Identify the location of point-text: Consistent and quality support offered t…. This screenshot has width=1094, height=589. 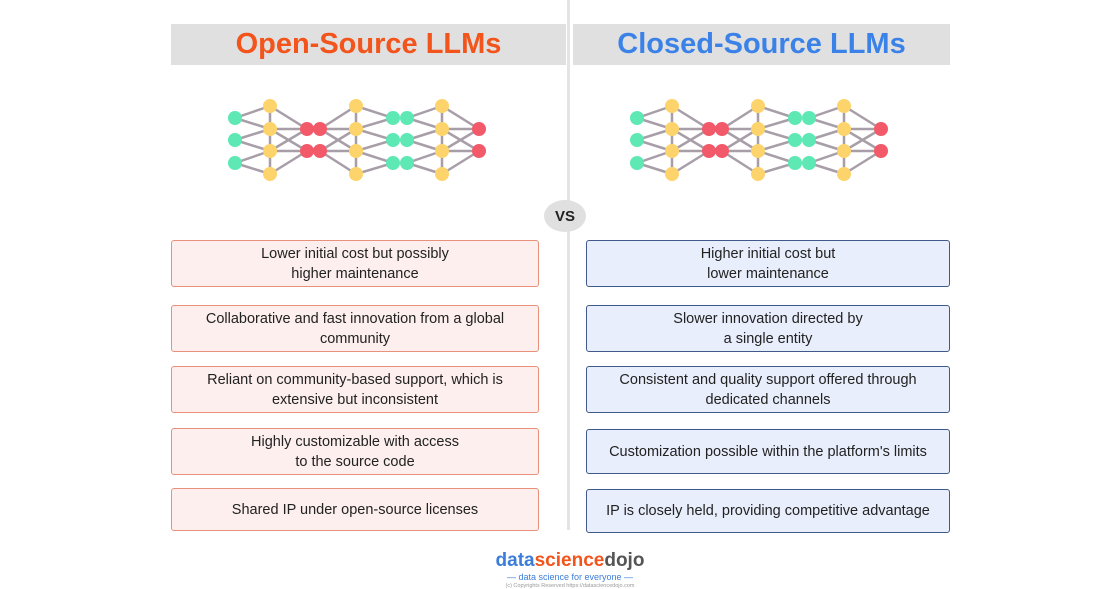
(768, 389).